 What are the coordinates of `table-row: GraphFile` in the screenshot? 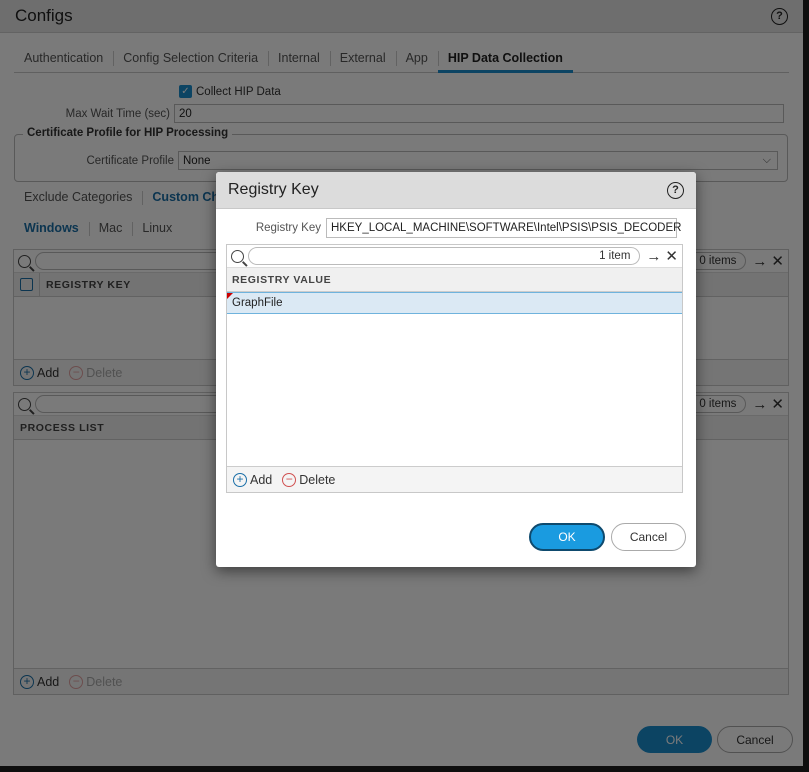 It's located at (454, 303).